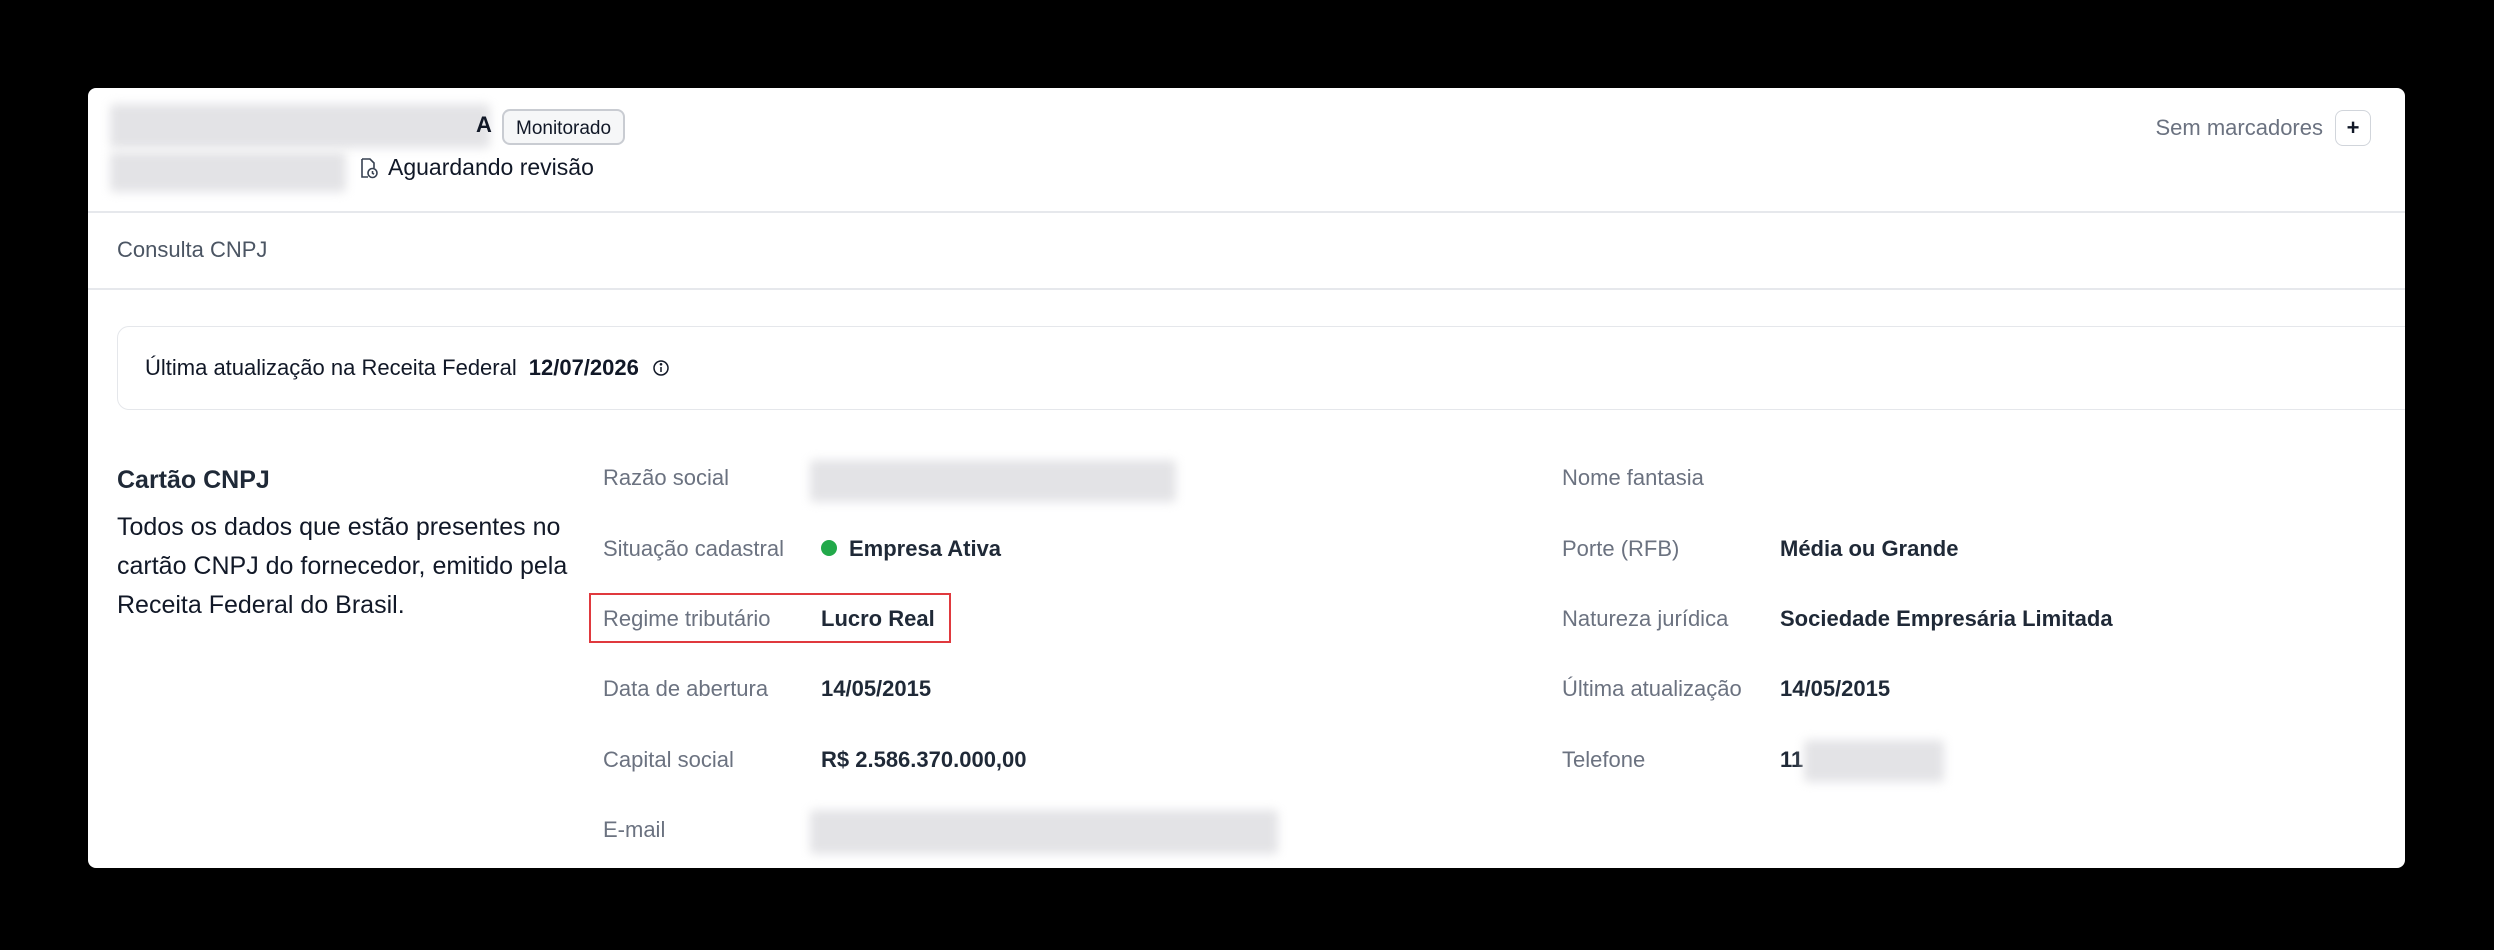 This screenshot has height=950, width=2494. What do you see at coordinates (1835, 688) in the screenshot?
I see `field-value-ultima-atualizacao: 14/05/2015` at bounding box center [1835, 688].